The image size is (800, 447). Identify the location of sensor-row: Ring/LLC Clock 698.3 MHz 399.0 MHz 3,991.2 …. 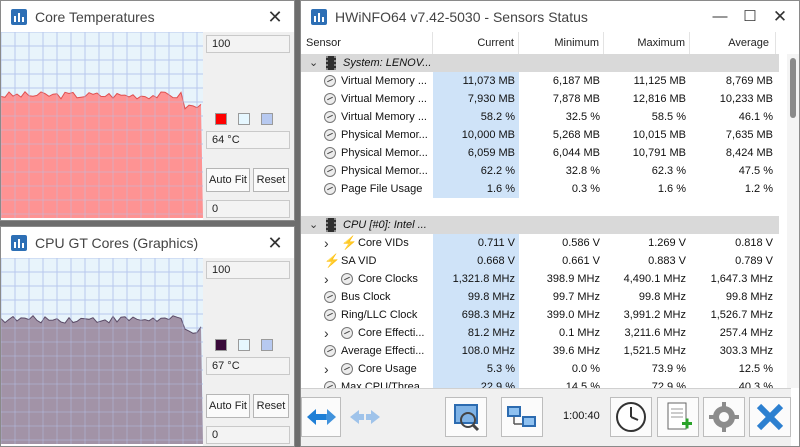
(540, 315).